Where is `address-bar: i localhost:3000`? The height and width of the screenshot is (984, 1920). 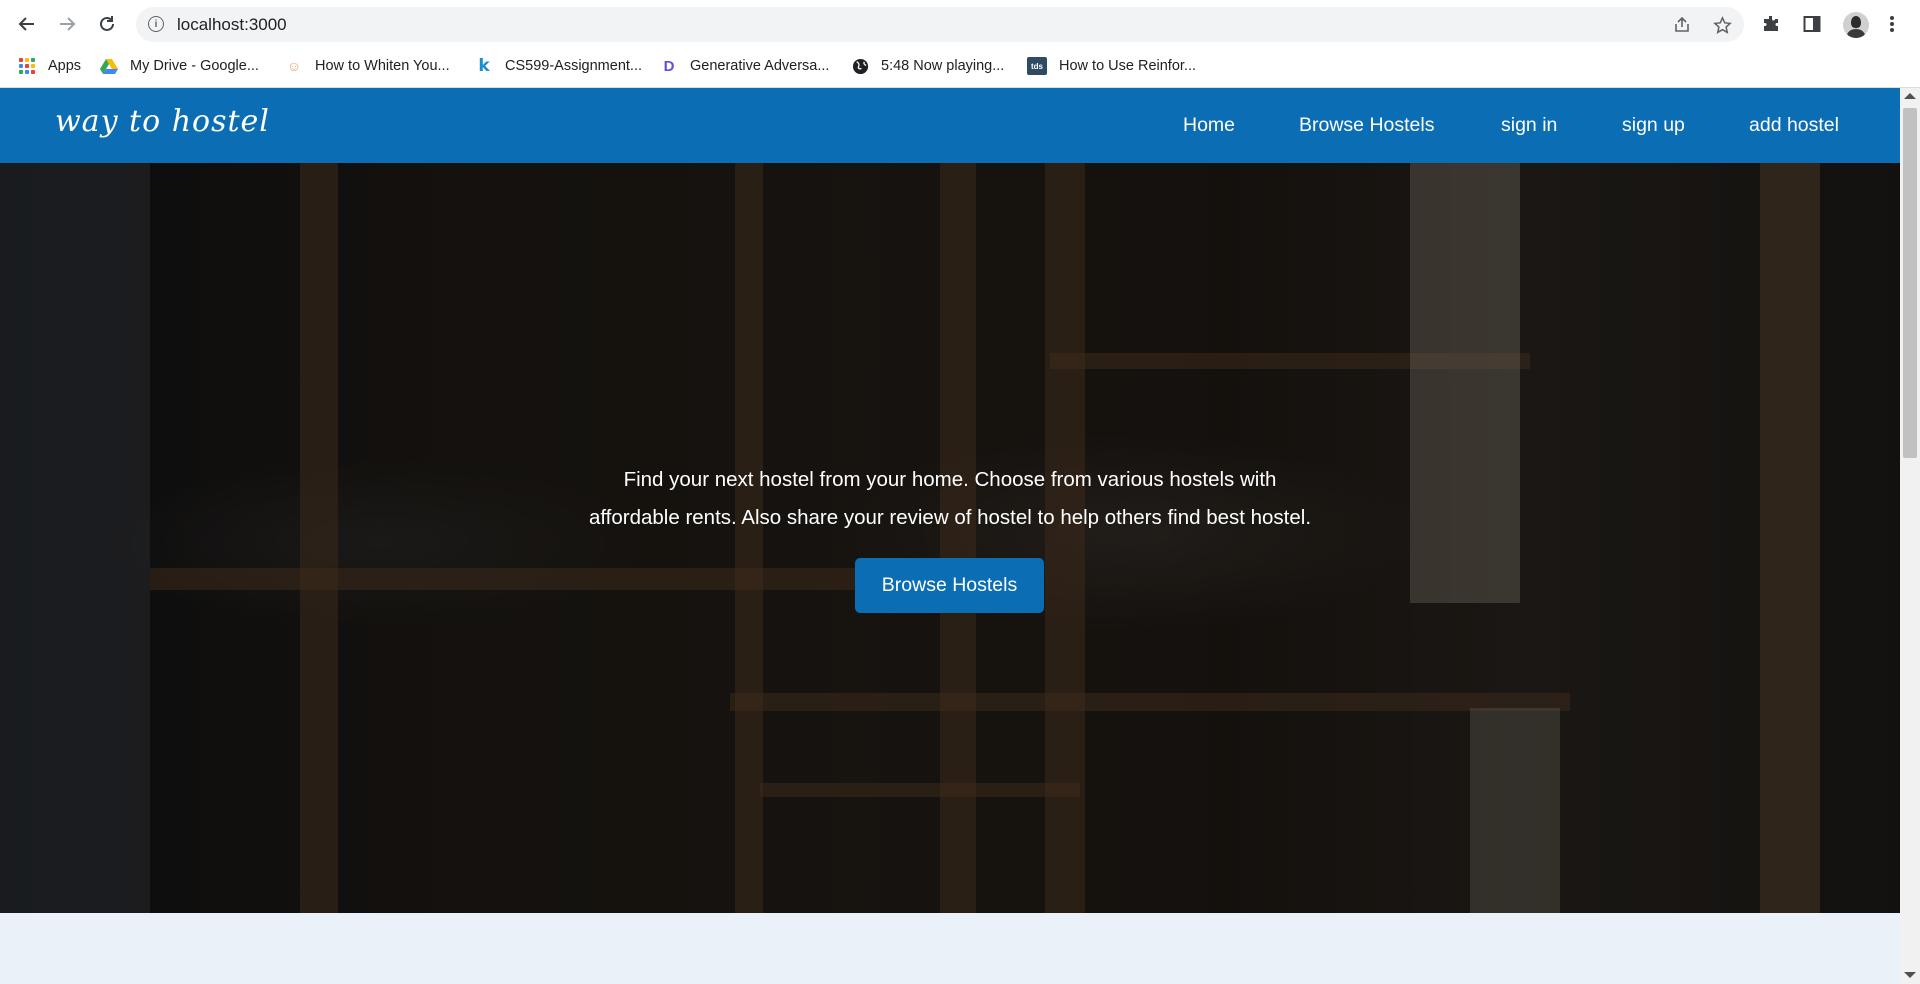 address-bar: i localhost:3000 is located at coordinates (940, 24).